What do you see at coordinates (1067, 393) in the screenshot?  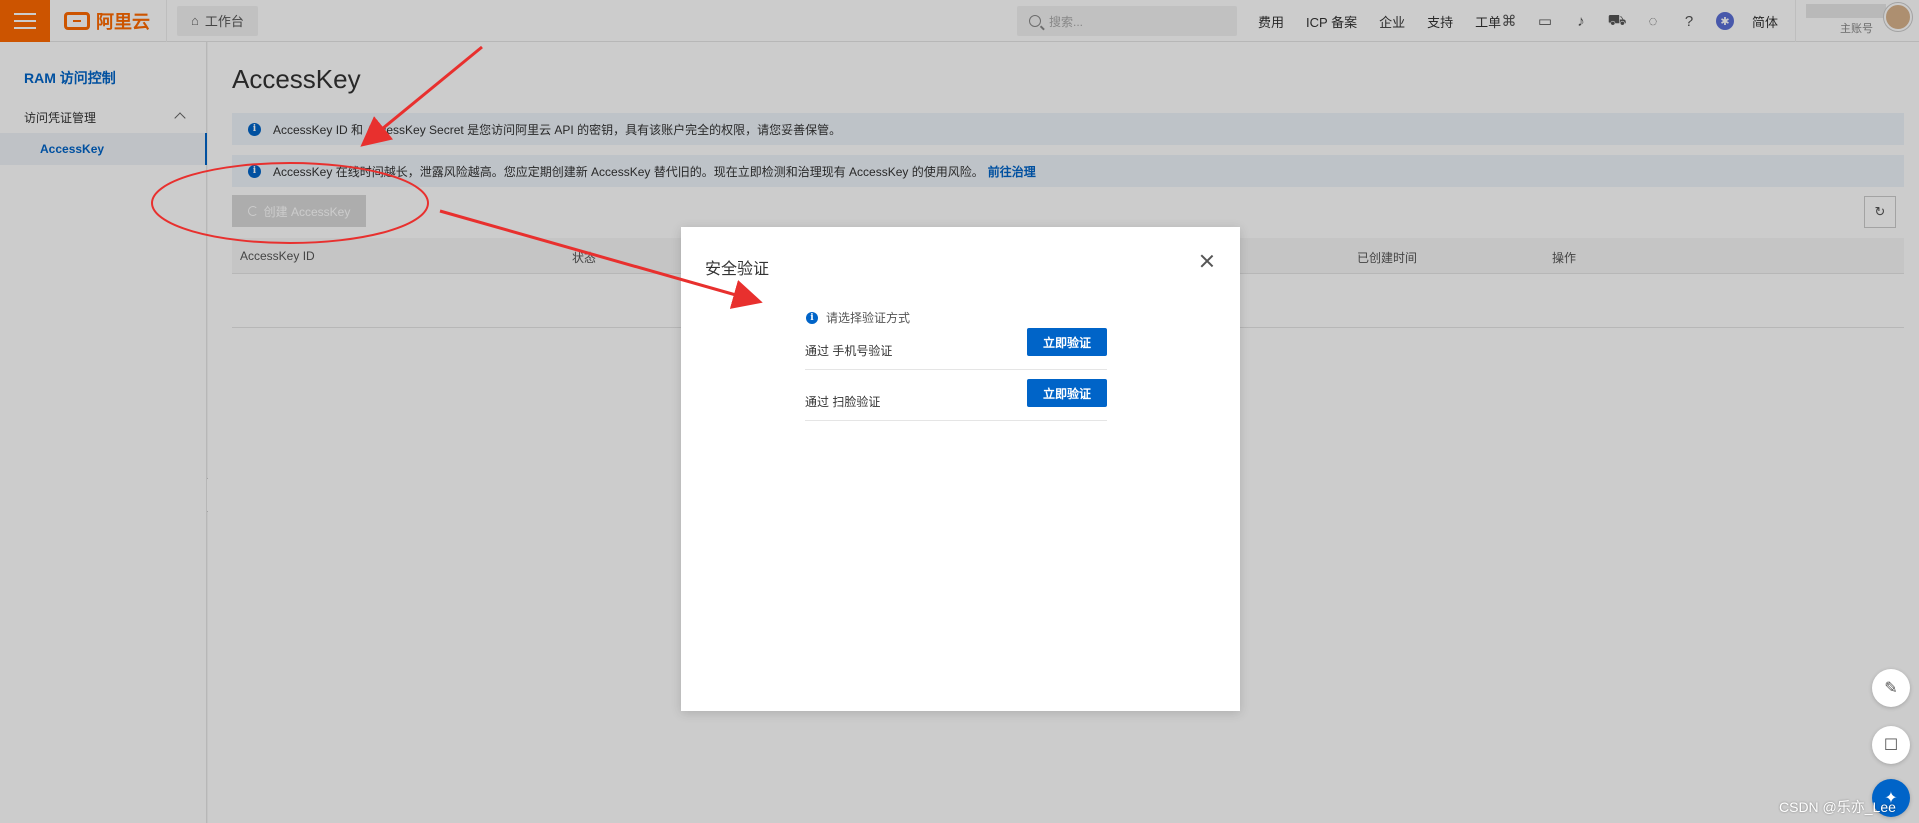 I see `verify-face-button: 立即验证` at bounding box center [1067, 393].